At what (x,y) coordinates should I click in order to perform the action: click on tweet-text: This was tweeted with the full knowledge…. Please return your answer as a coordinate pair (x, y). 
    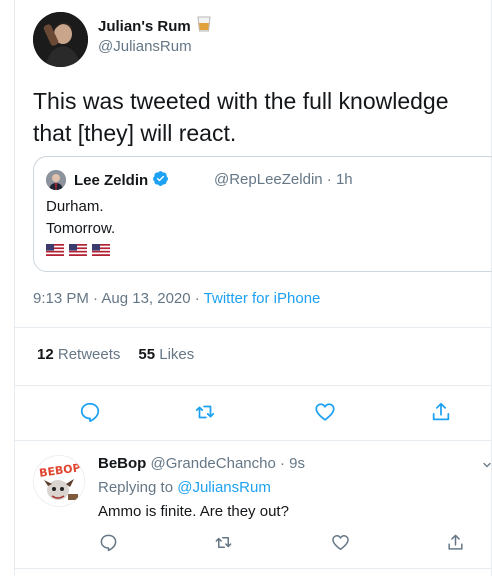
    Looking at the image, I should click on (241, 117).